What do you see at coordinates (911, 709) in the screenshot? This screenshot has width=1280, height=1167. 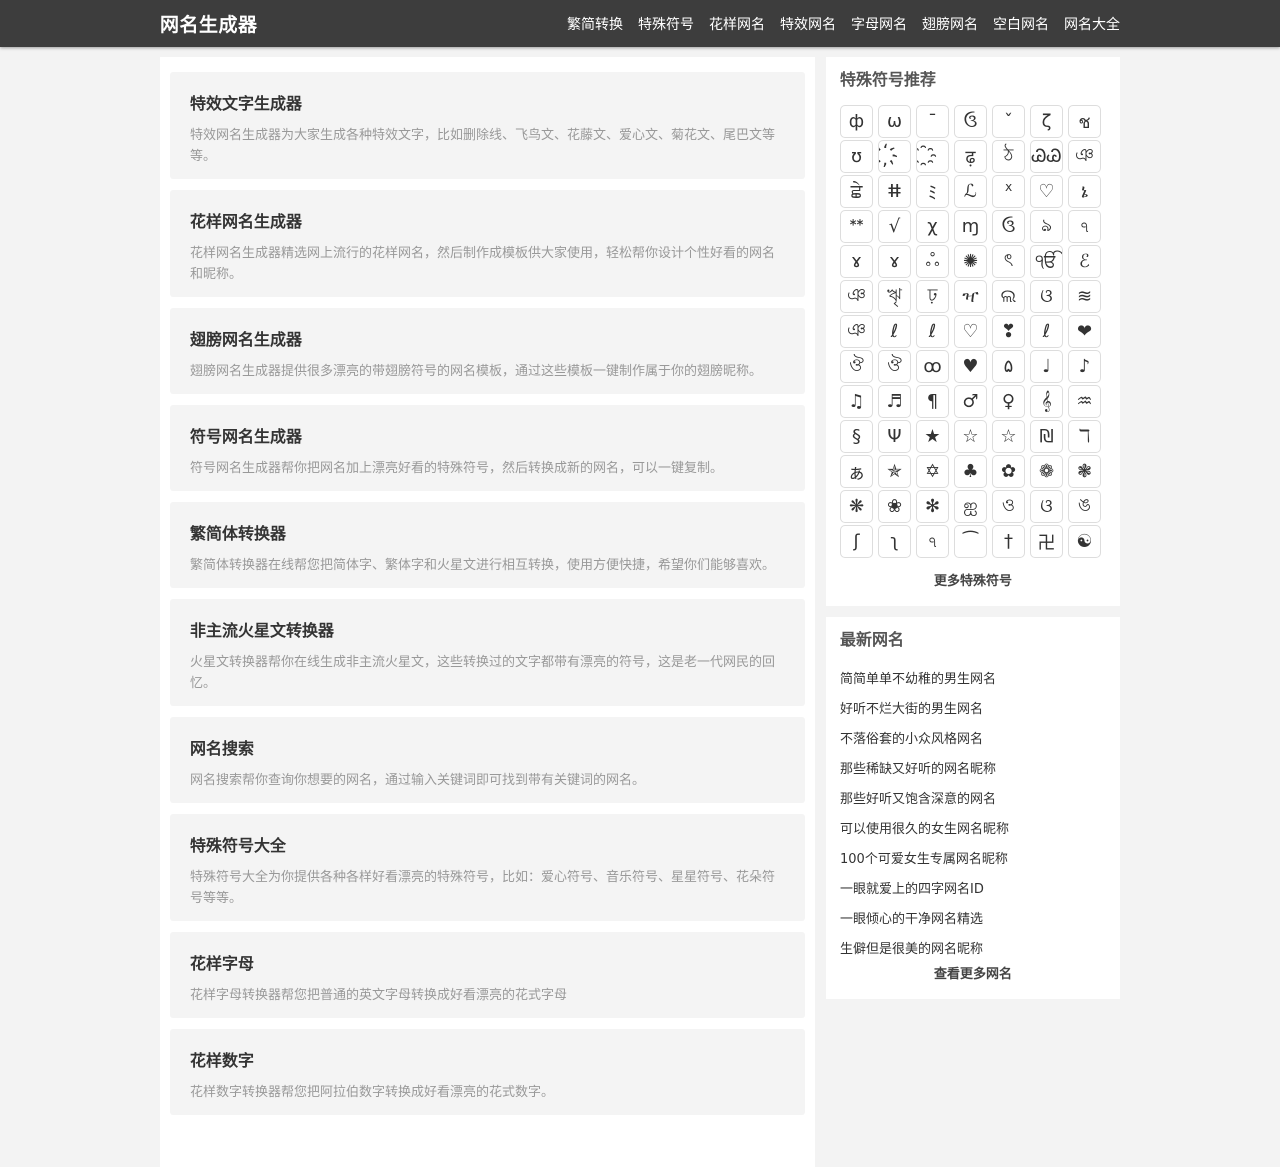 I see `name-link: 好听不烂大街的男生网名` at bounding box center [911, 709].